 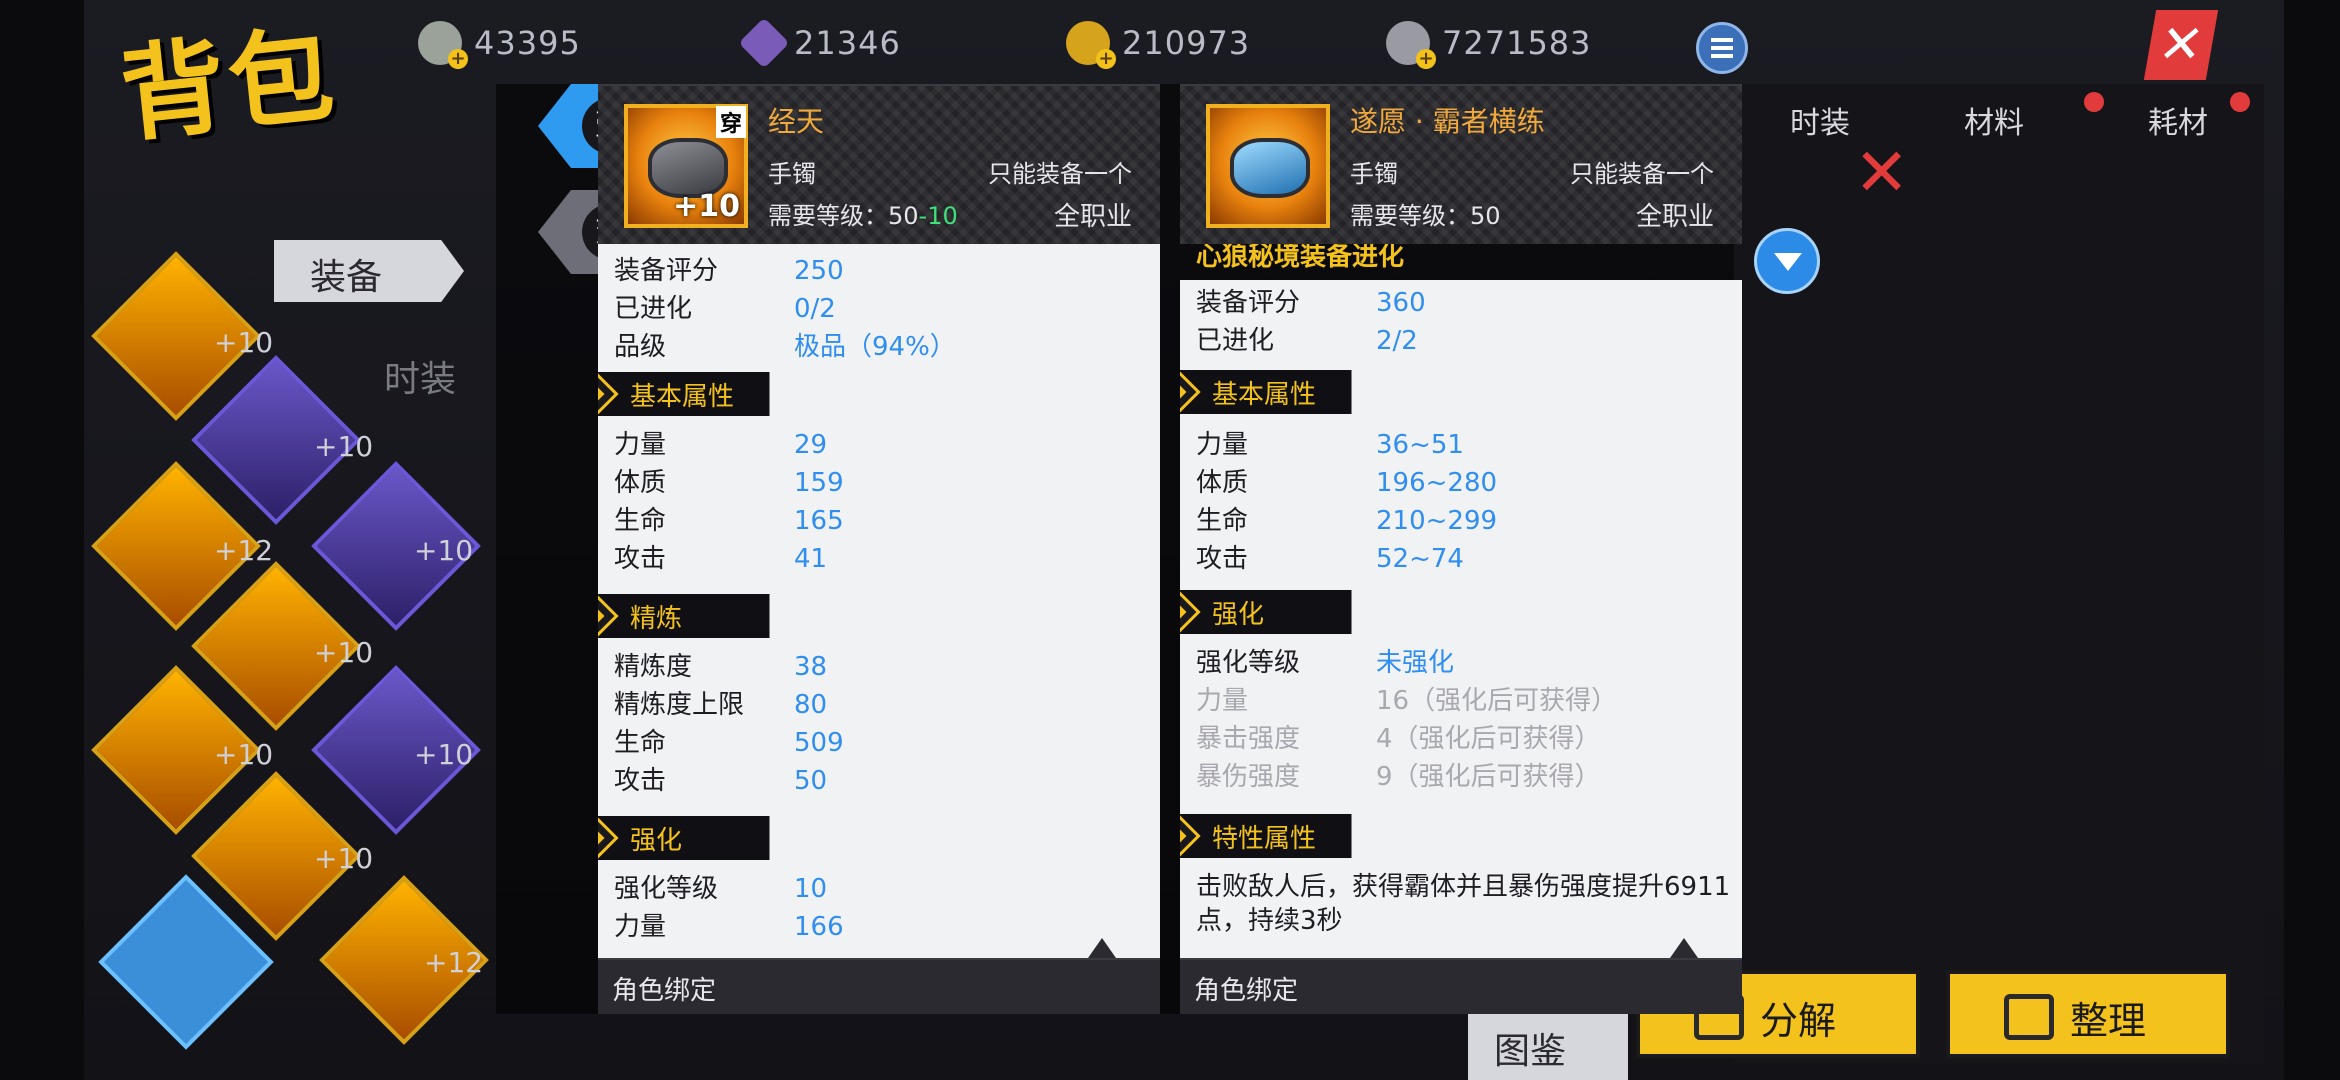 I want to click on stat-row: 暴击强度 4（强化后可获得）, so click(x=1398, y=739).